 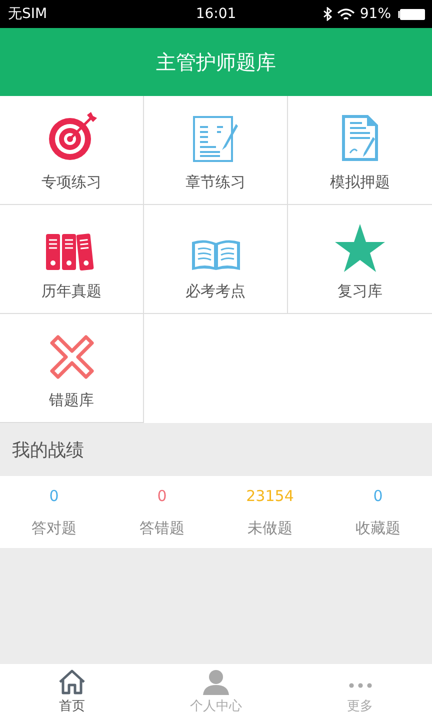 I want to click on stat-label: 未做题, so click(x=270, y=528).